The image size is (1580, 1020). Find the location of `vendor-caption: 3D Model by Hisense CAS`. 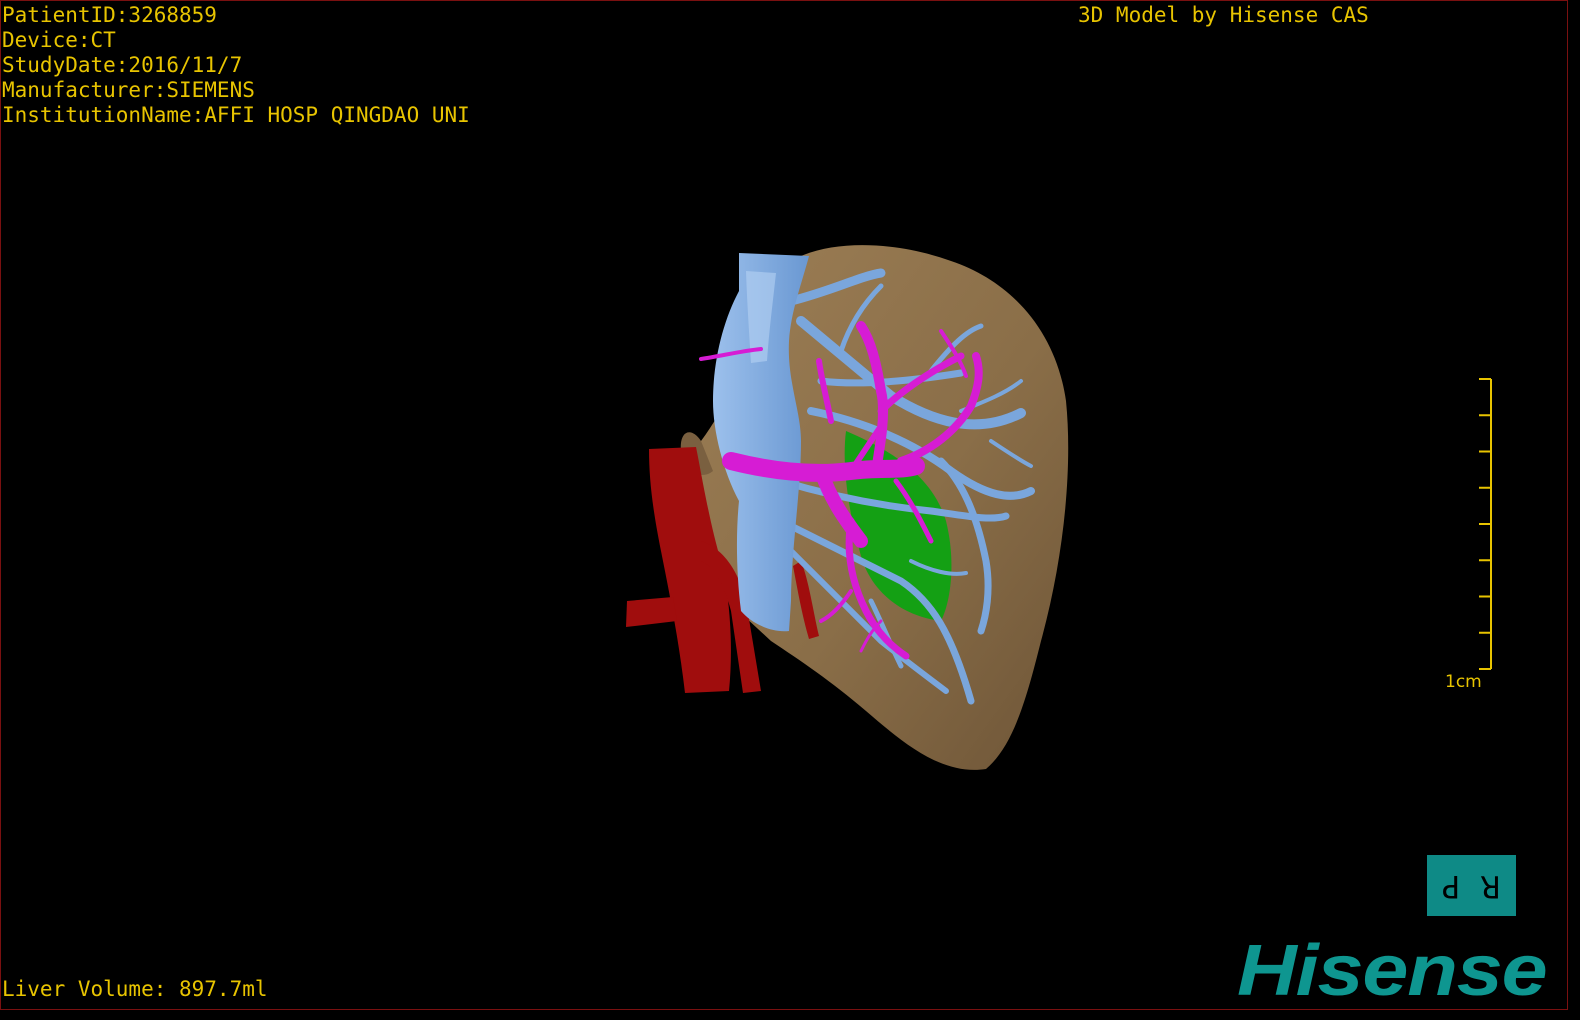

vendor-caption: 3D Model by Hisense CAS is located at coordinates (1223, 15).